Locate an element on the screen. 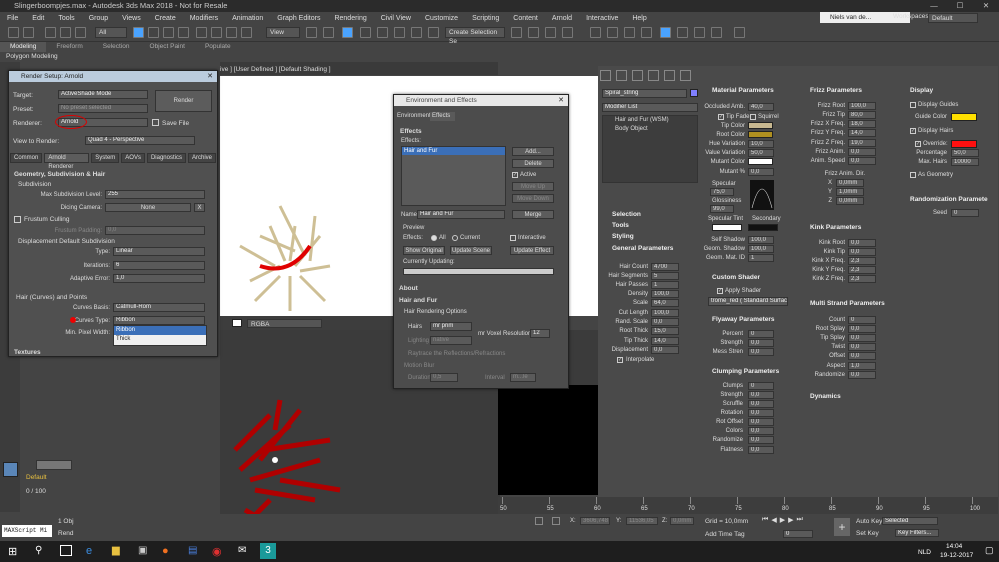 The height and width of the screenshot is (562, 999). guide-color-swatch is located at coordinates (964, 117).